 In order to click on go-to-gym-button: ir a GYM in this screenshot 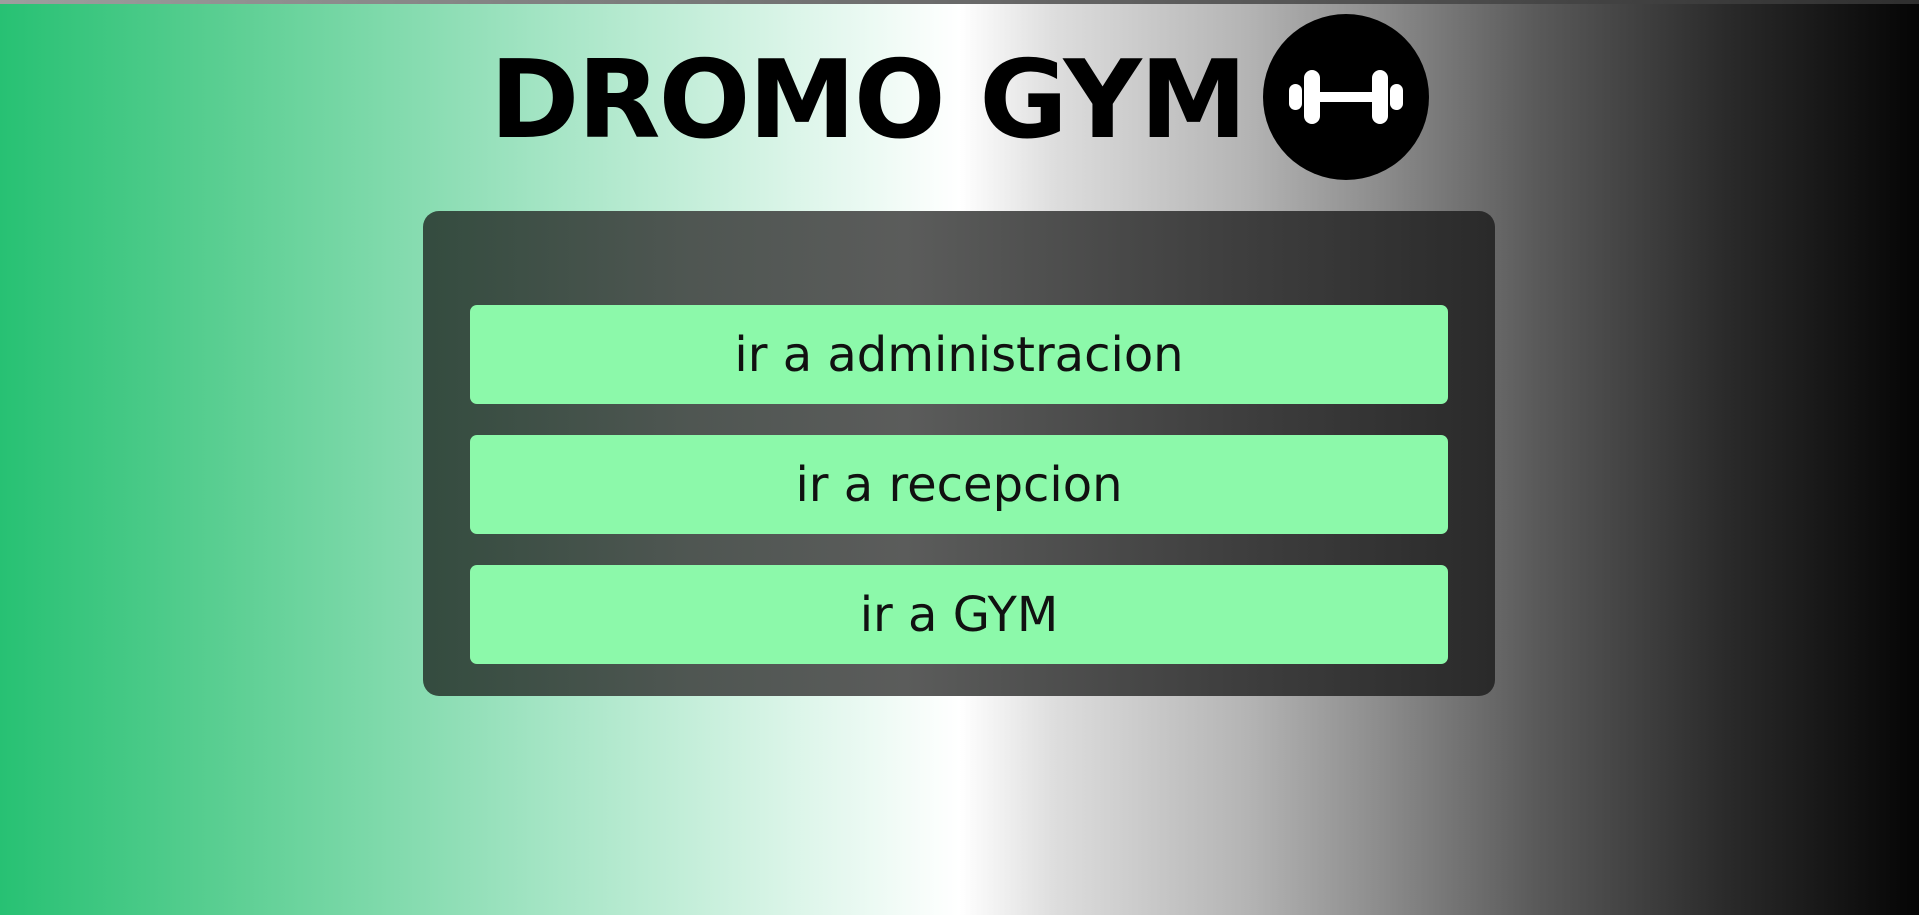, I will do `click(959, 614)`.